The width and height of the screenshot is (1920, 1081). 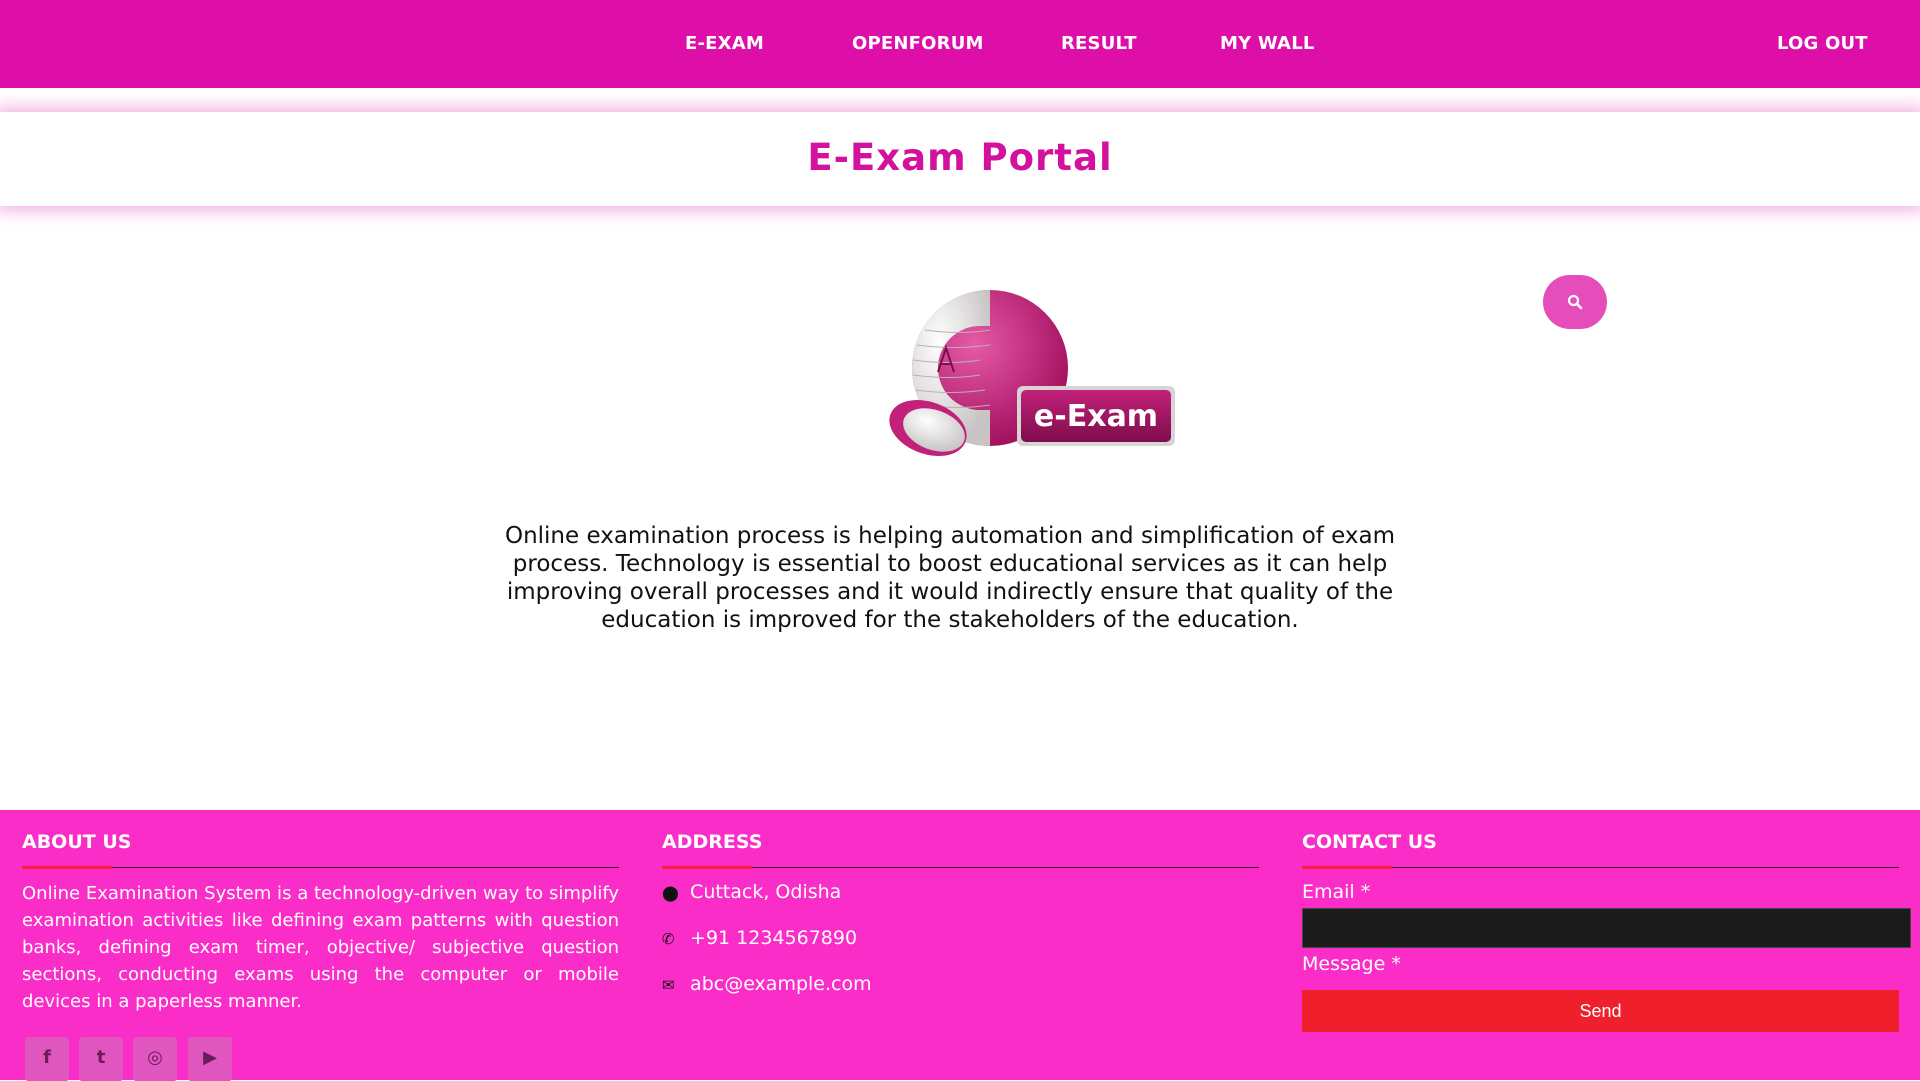 What do you see at coordinates (1096, 416) in the screenshot?
I see `logo-badge-text: e-Exam` at bounding box center [1096, 416].